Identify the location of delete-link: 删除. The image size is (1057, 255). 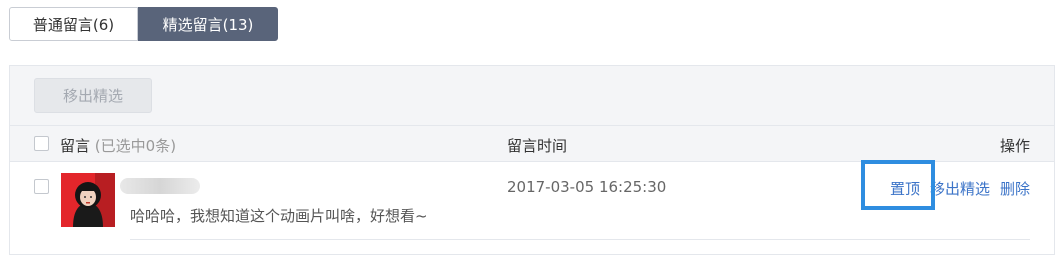
(1015, 188).